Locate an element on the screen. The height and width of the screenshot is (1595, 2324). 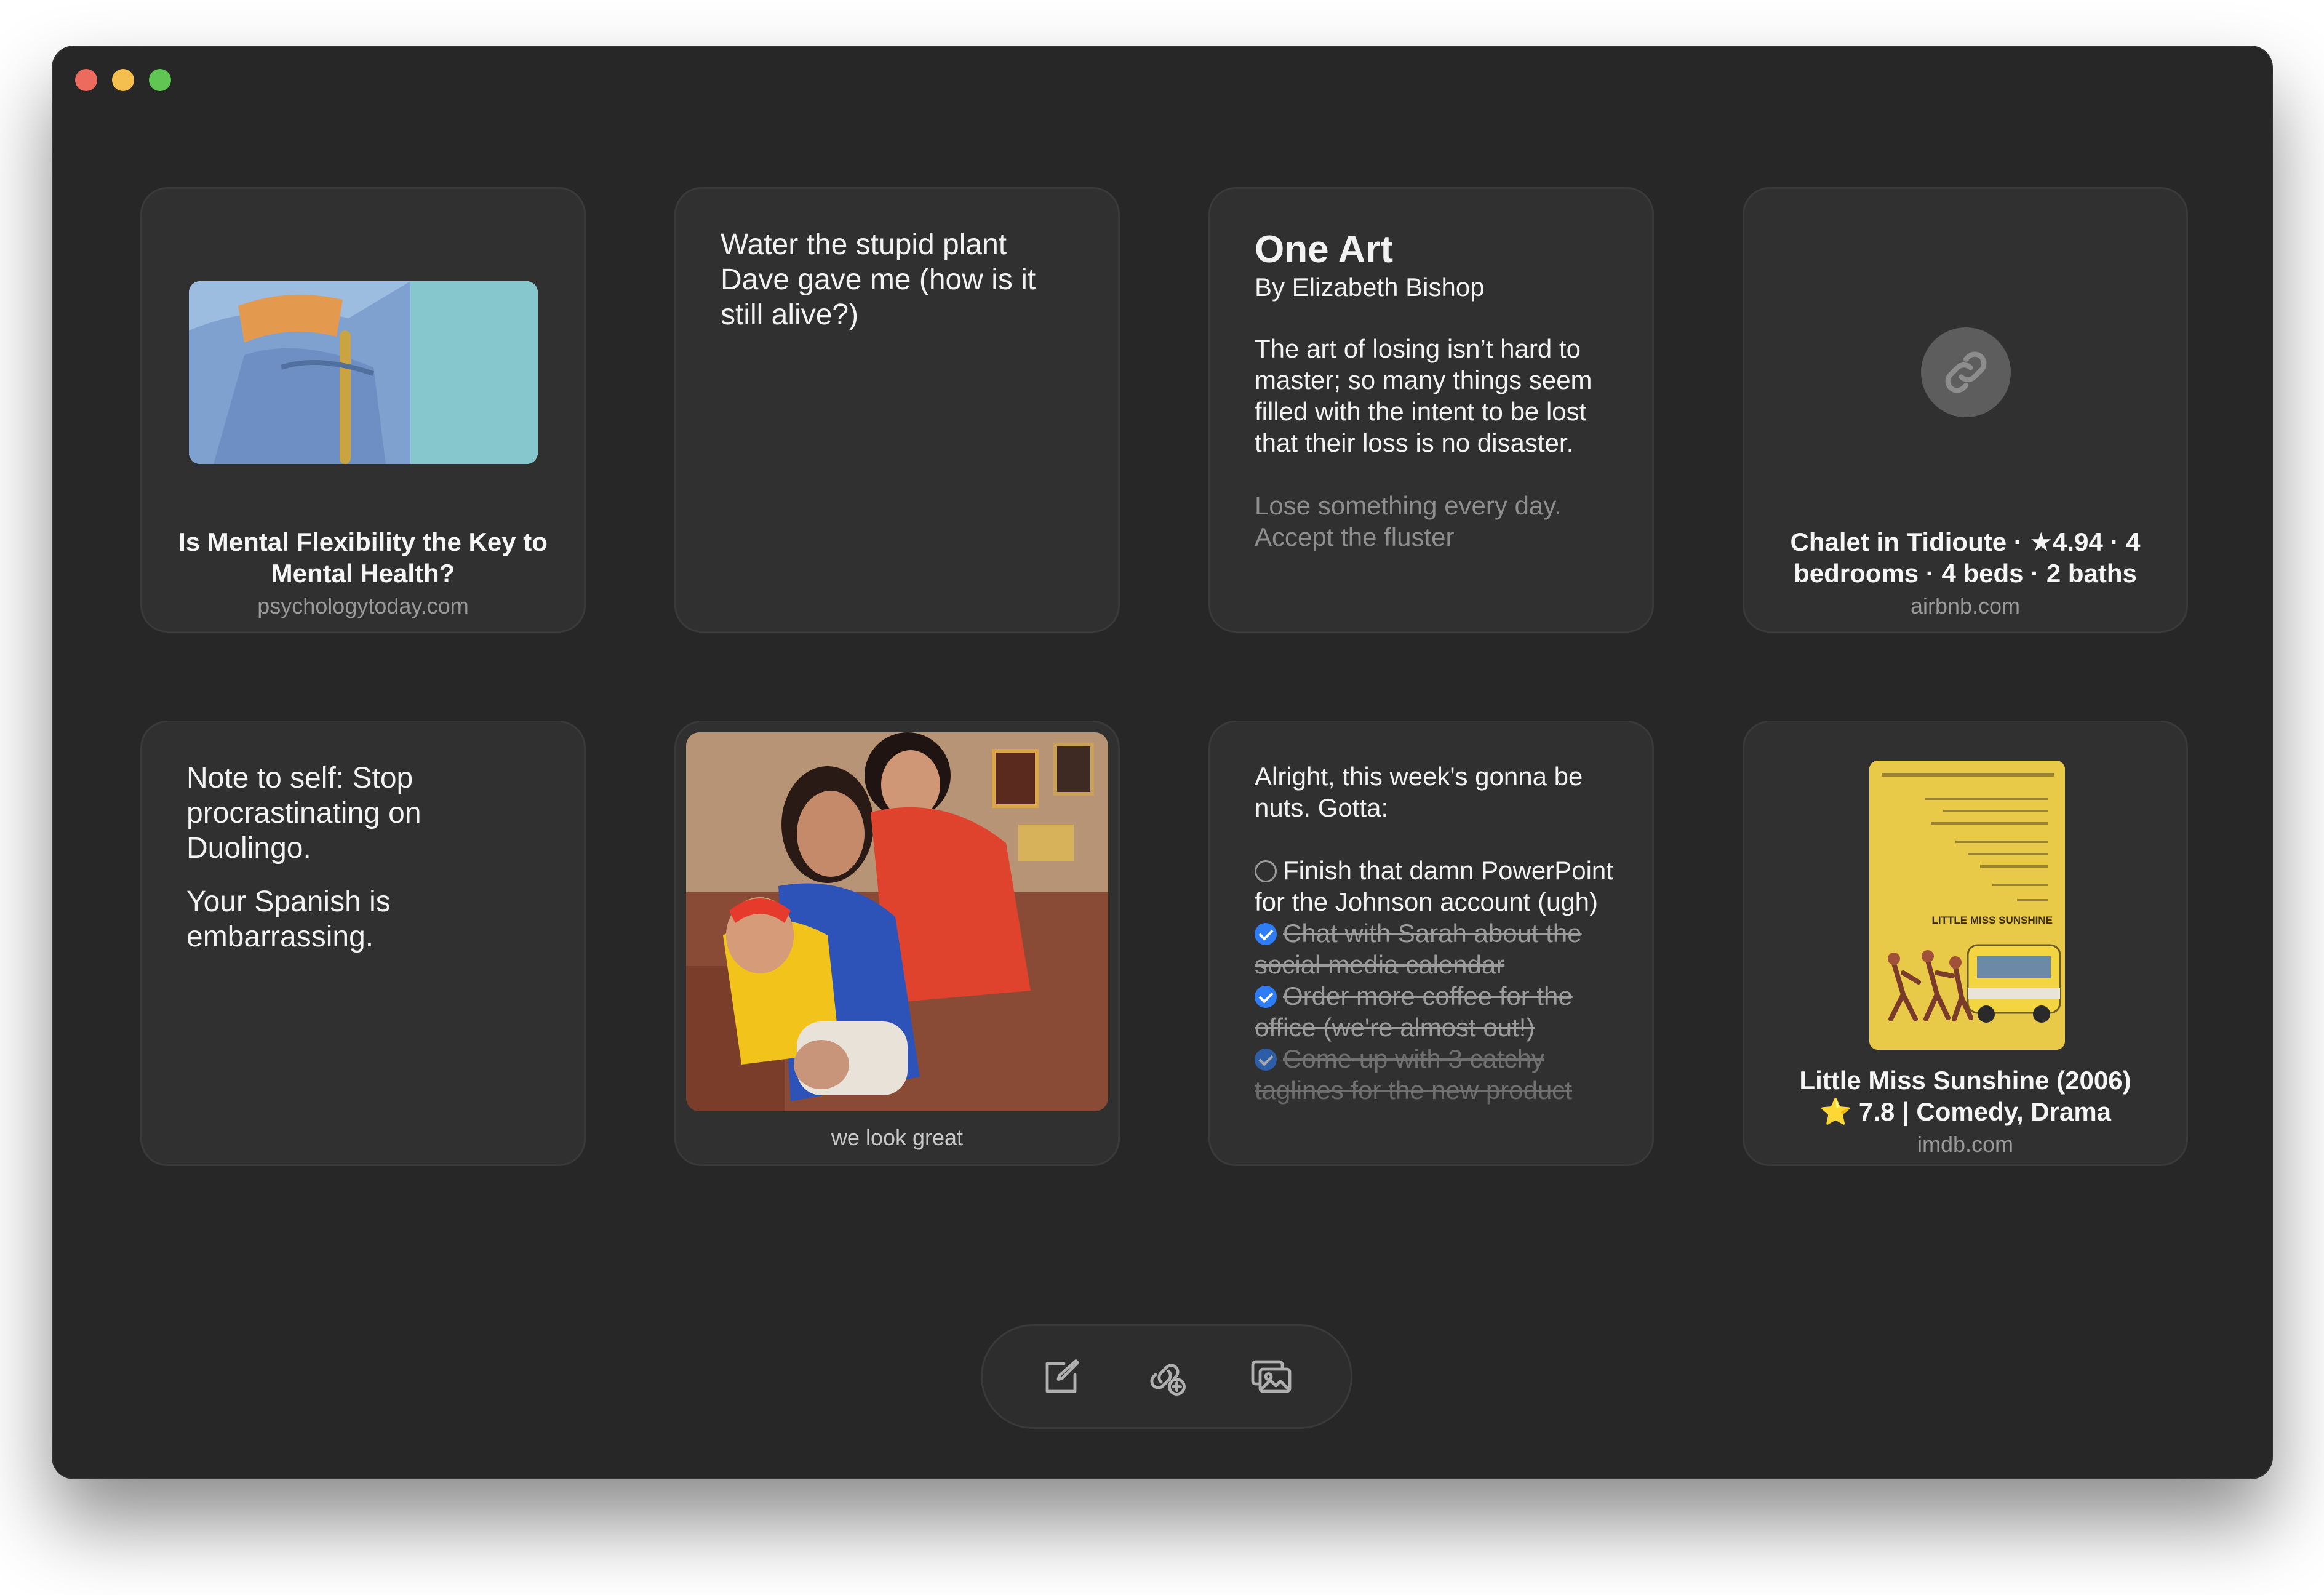
link-icon is located at coordinates (1966, 372).